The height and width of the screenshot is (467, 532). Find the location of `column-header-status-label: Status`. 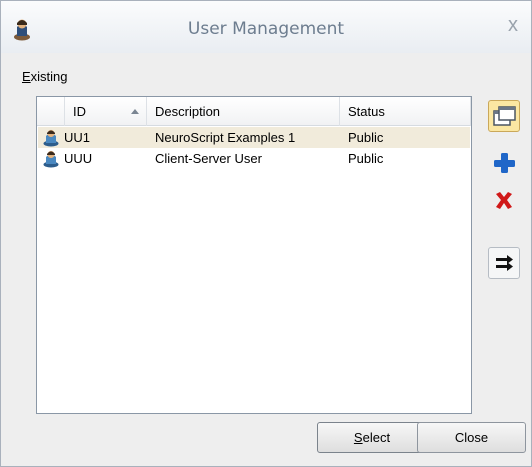

column-header-status-label: Status is located at coordinates (366, 111).